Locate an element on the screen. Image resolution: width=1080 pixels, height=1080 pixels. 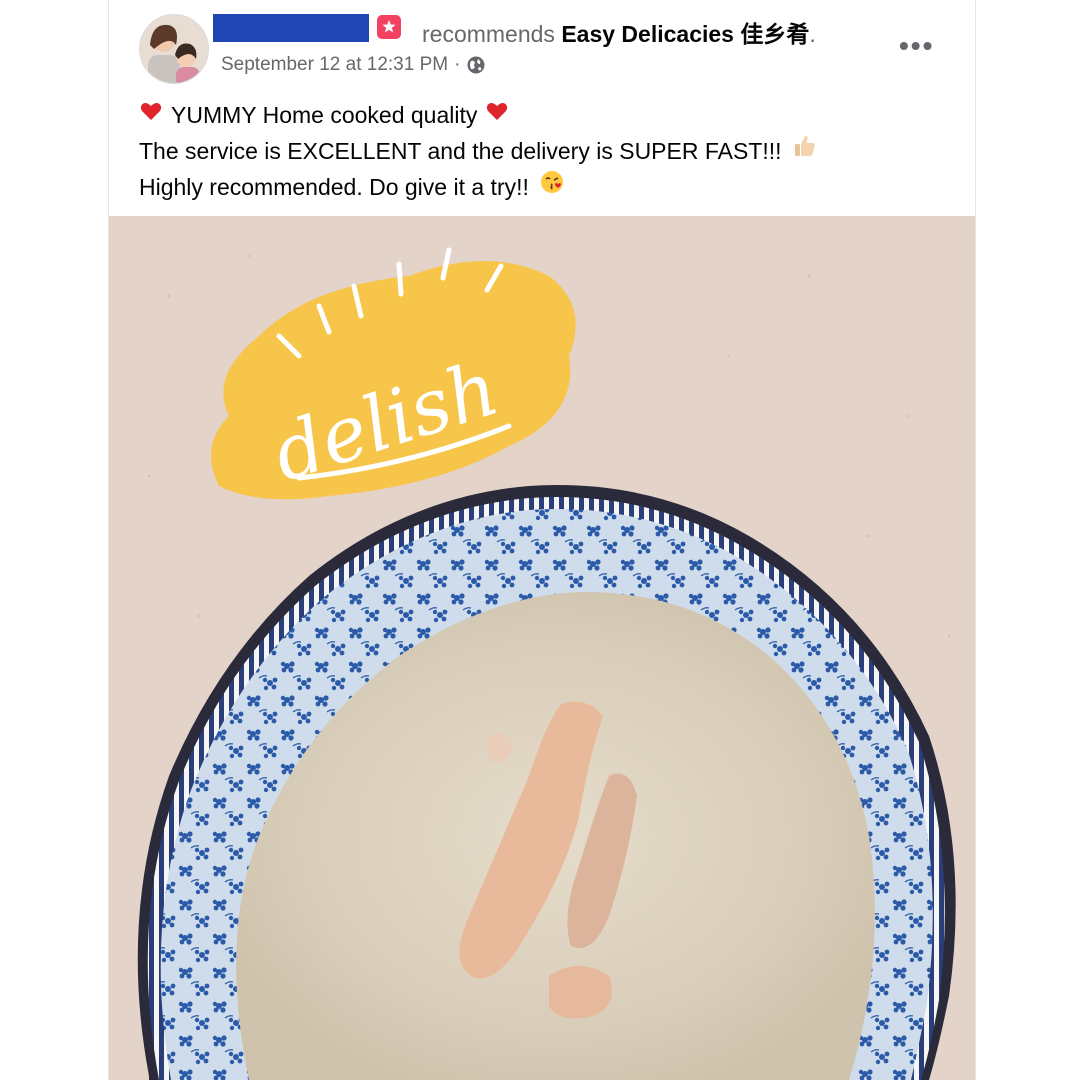
post-meta: September 12 at 12:31 PM · is located at coordinates (353, 65).